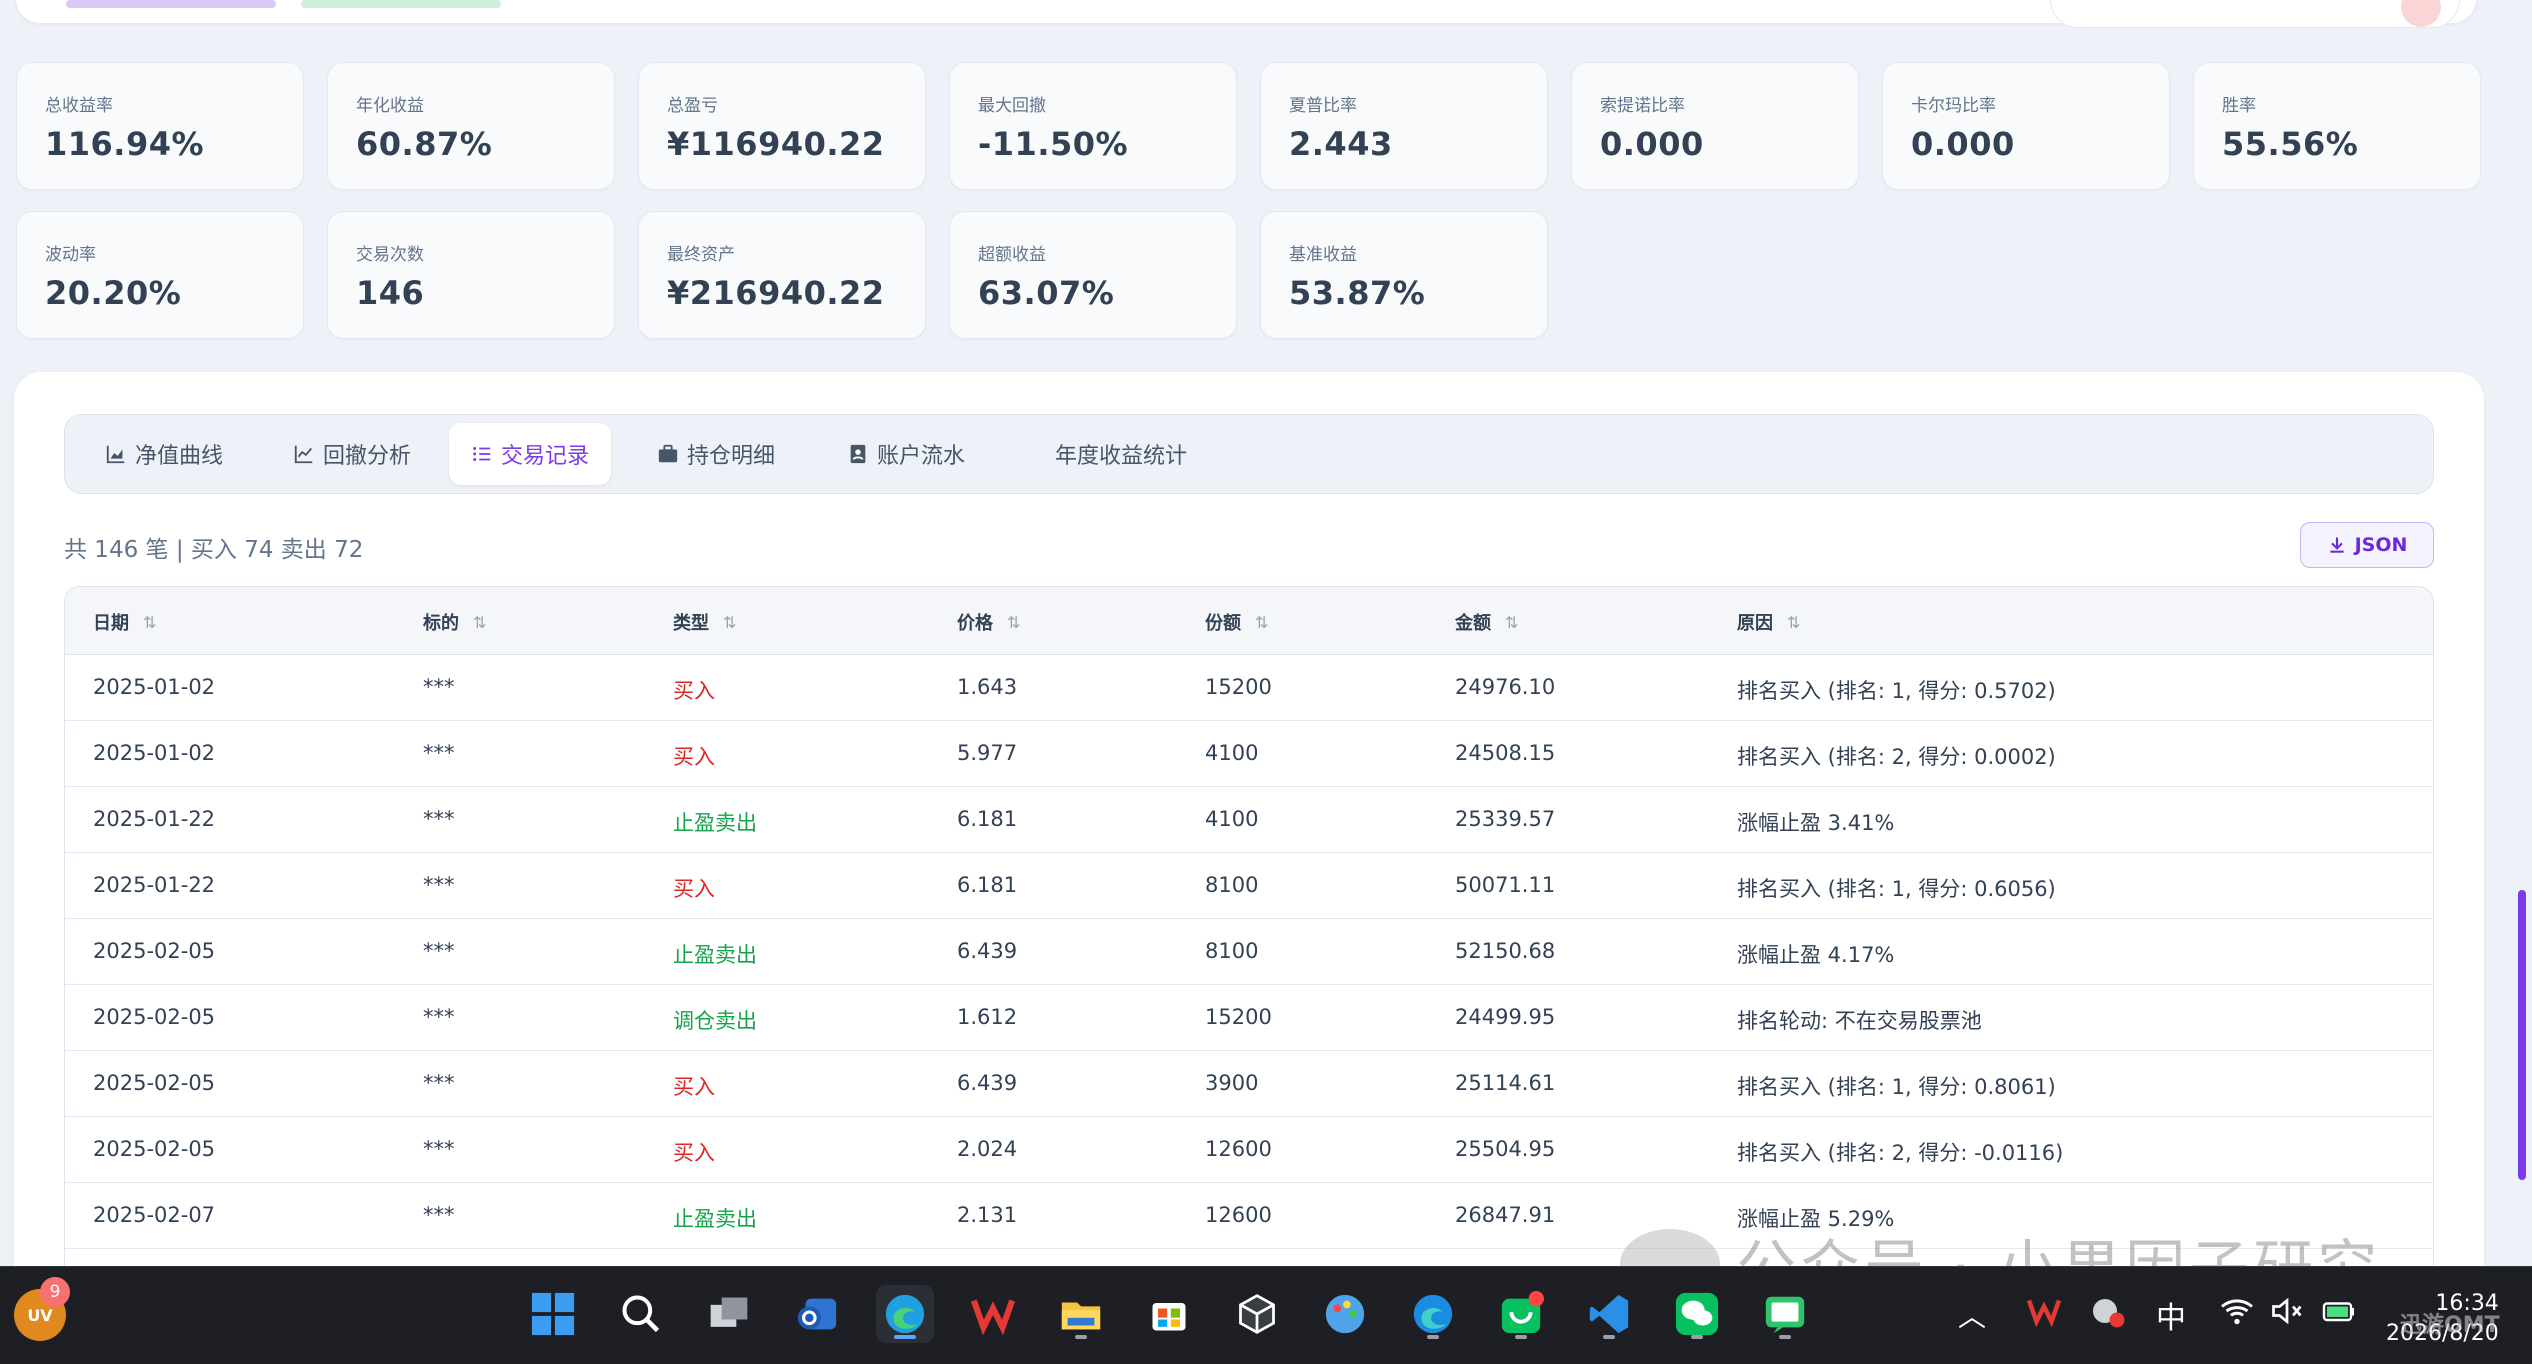  Describe the element at coordinates (987, 753) in the screenshot. I see `cell-price: 5.977` at that location.